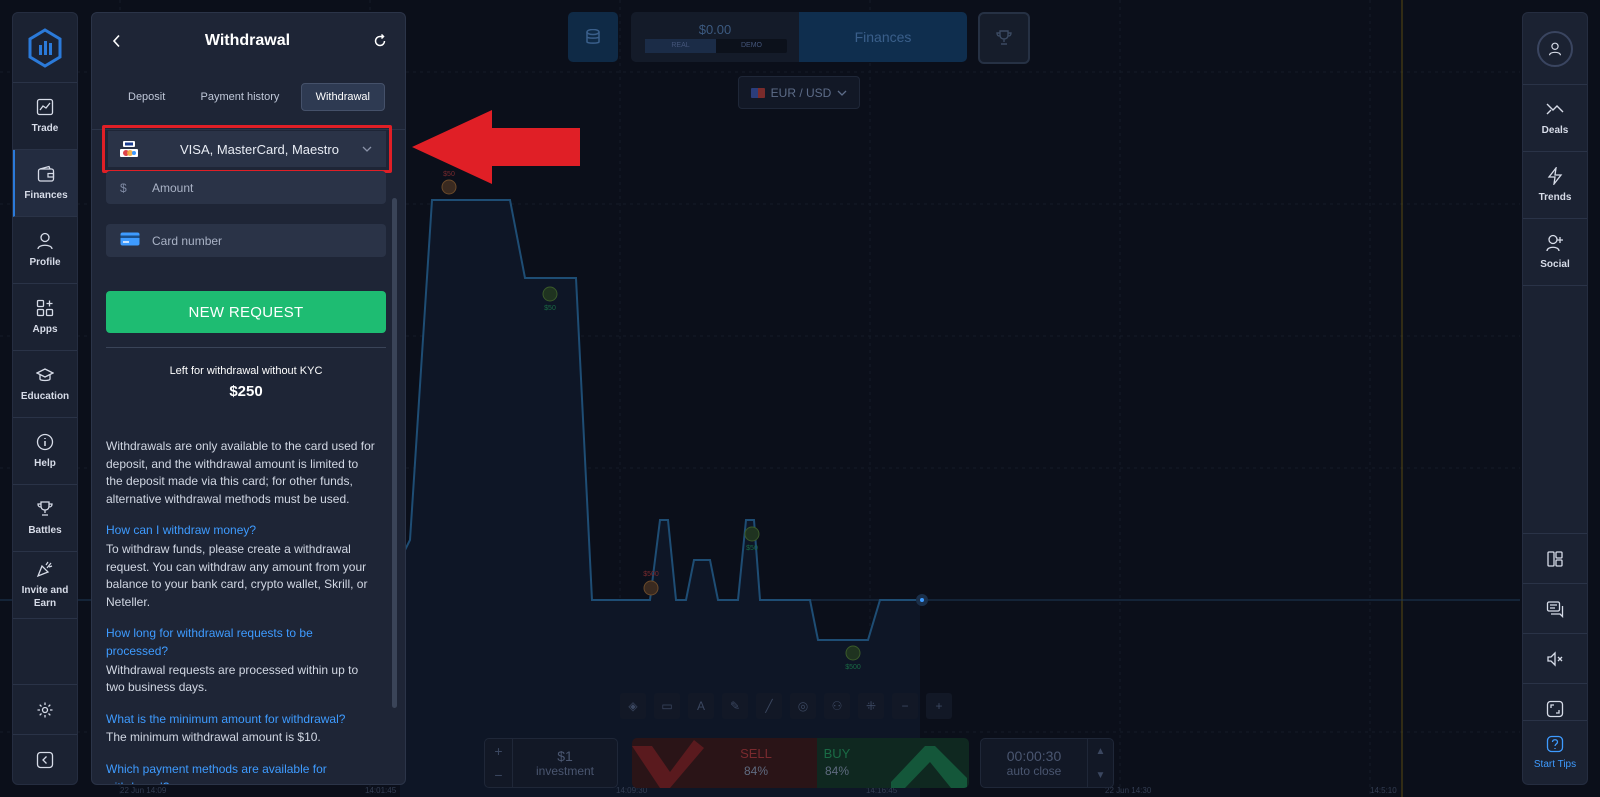  Describe the element at coordinates (1555, 764) in the screenshot. I see `start-tips-label: Start Tips` at that location.